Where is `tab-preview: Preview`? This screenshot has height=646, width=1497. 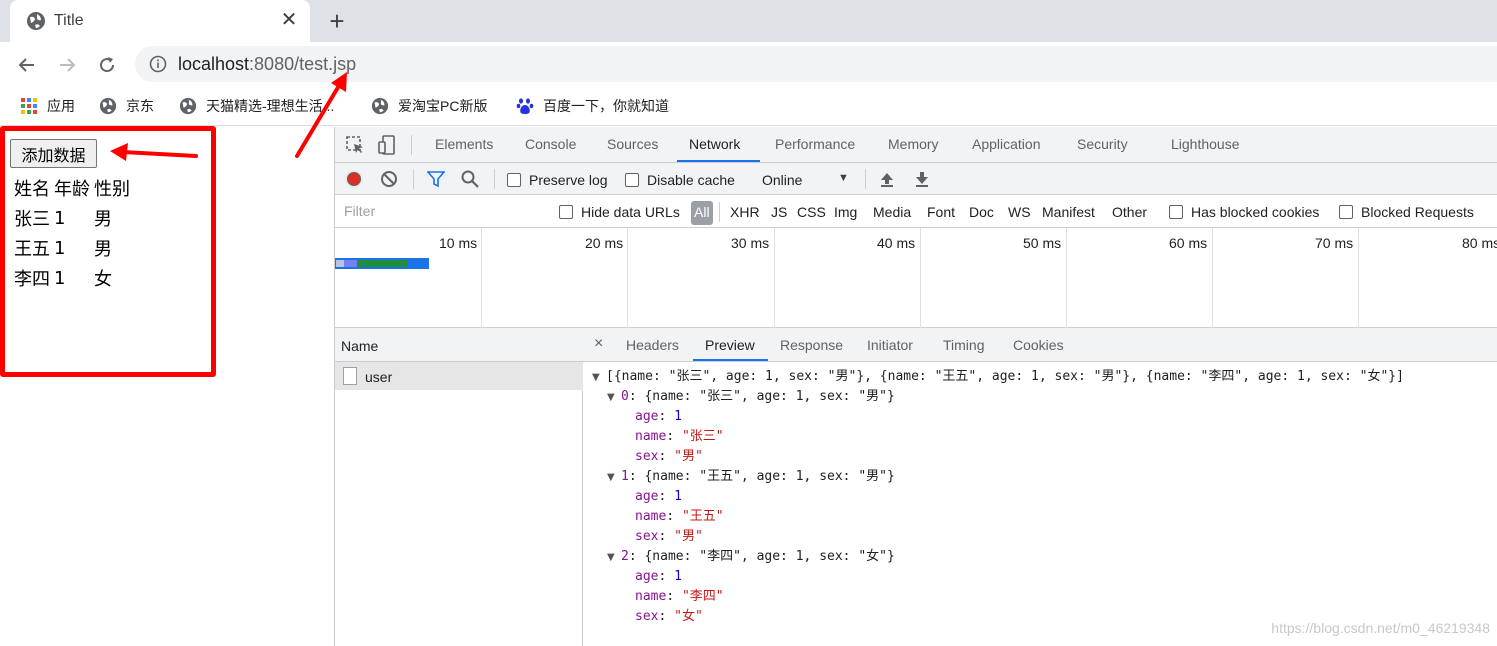 tab-preview: Preview is located at coordinates (730, 345).